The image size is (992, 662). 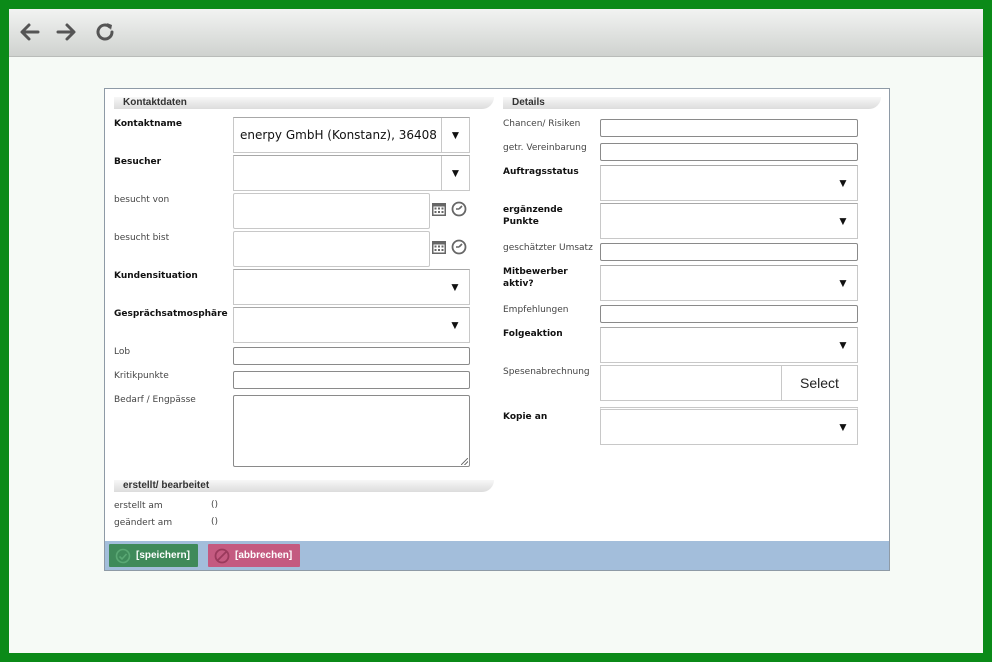 What do you see at coordinates (122, 352) in the screenshot?
I see `label-lob: Lob` at bounding box center [122, 352].